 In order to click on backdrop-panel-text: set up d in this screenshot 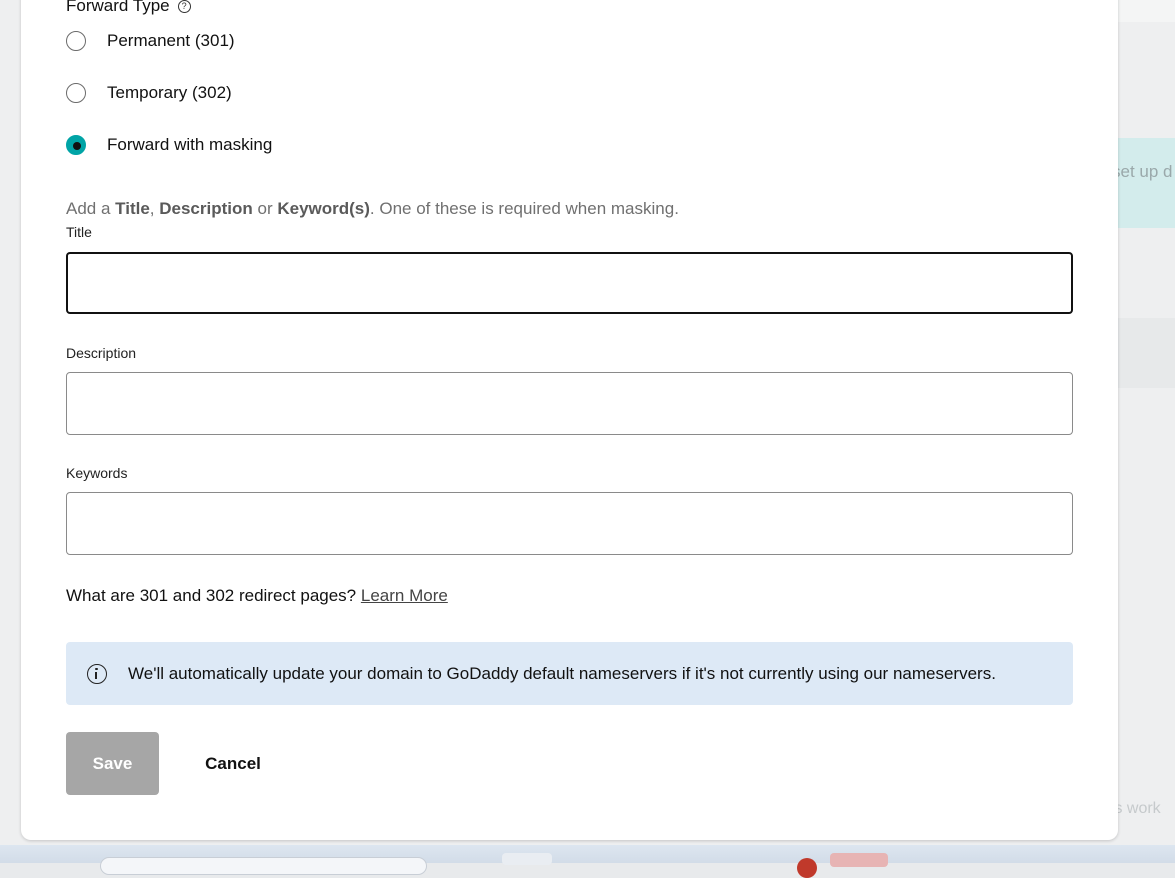, I will do `click(1145, 171)`.